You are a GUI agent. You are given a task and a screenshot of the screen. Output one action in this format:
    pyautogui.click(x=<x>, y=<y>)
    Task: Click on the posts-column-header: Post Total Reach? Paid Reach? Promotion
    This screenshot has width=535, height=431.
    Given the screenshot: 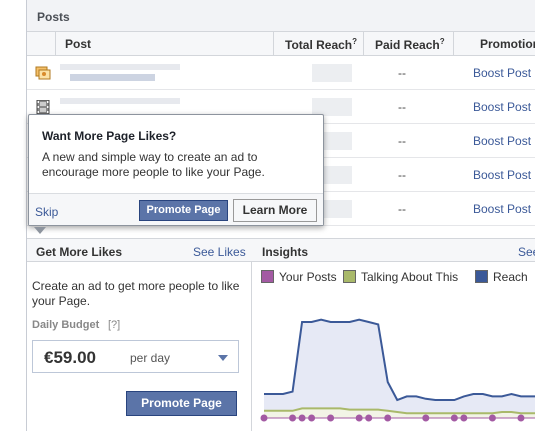 What is the action you would take?
    pyautogui.click(x=281, y=44)
    